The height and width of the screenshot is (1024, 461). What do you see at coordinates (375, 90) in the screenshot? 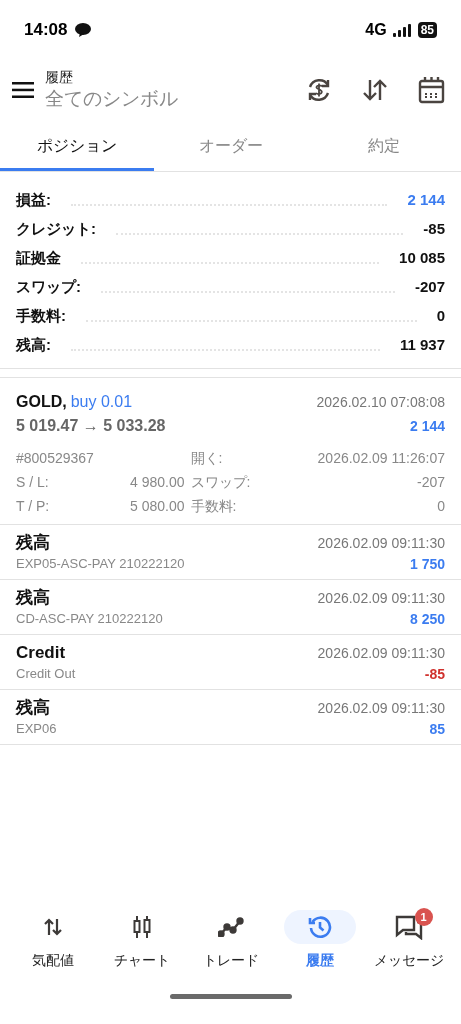
I see `sort-icon` at bounding box center [375, 90].